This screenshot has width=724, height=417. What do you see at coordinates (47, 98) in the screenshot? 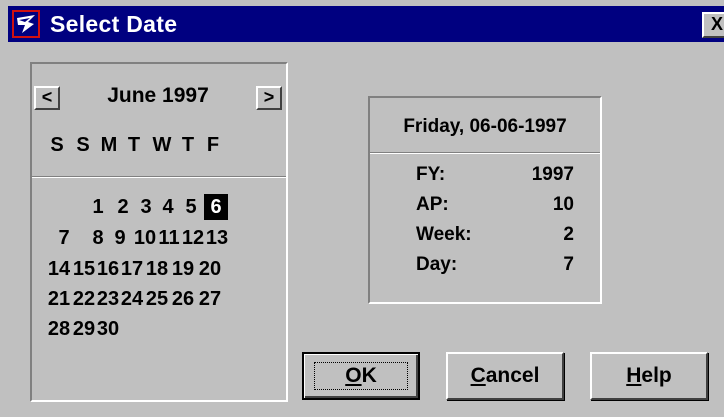
I see `previous-month-button: <` at bounding box center [47, 98].